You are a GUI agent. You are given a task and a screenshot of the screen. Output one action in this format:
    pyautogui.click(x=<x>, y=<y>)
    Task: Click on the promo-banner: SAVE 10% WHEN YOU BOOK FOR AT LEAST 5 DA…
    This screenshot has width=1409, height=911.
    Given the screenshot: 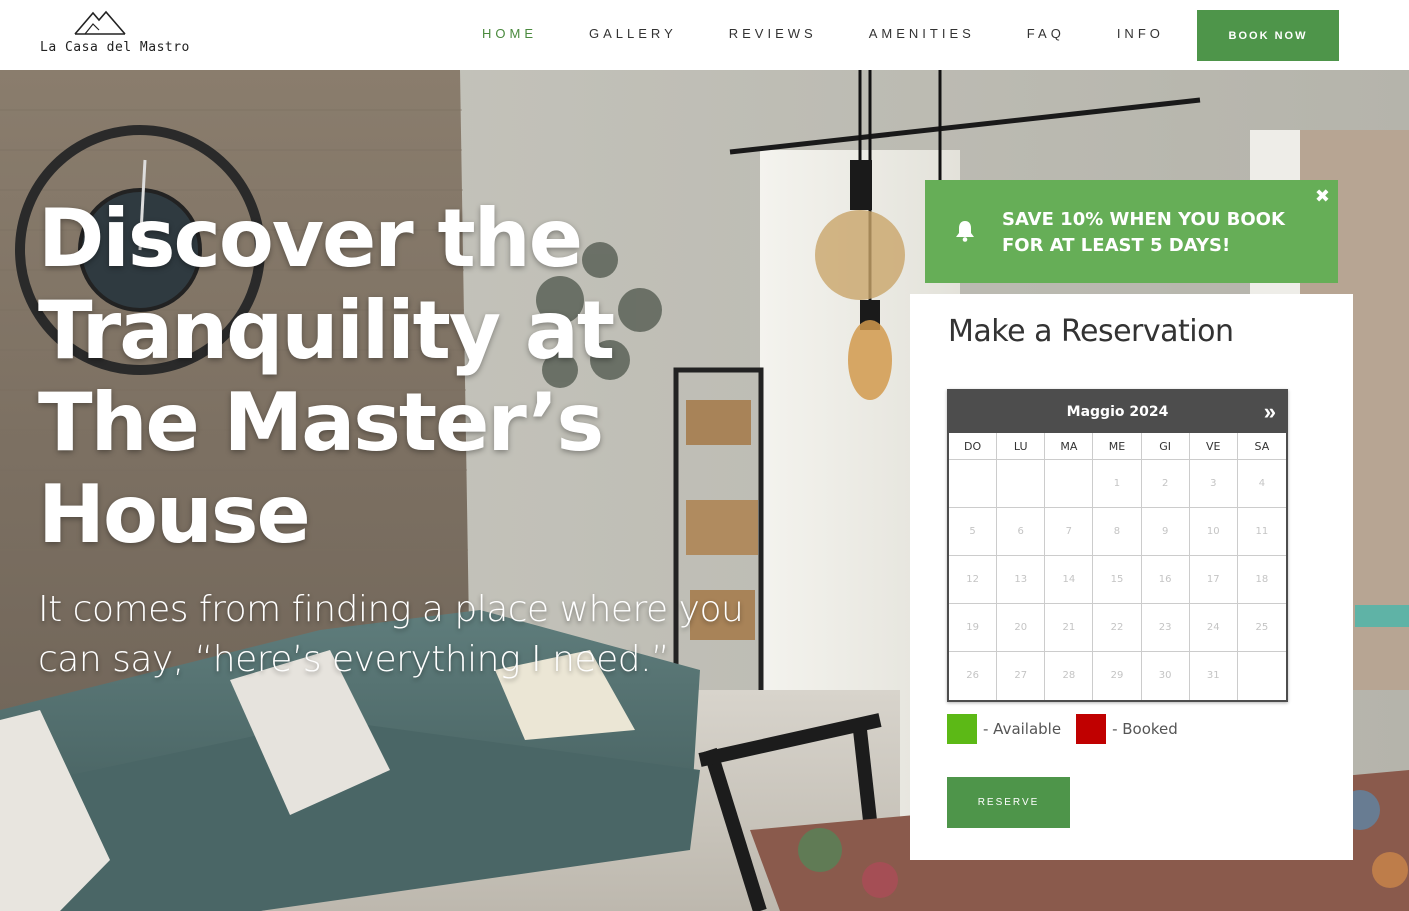 What is the action you would take?
    pyautogui.click(x=1131, y=231)
    